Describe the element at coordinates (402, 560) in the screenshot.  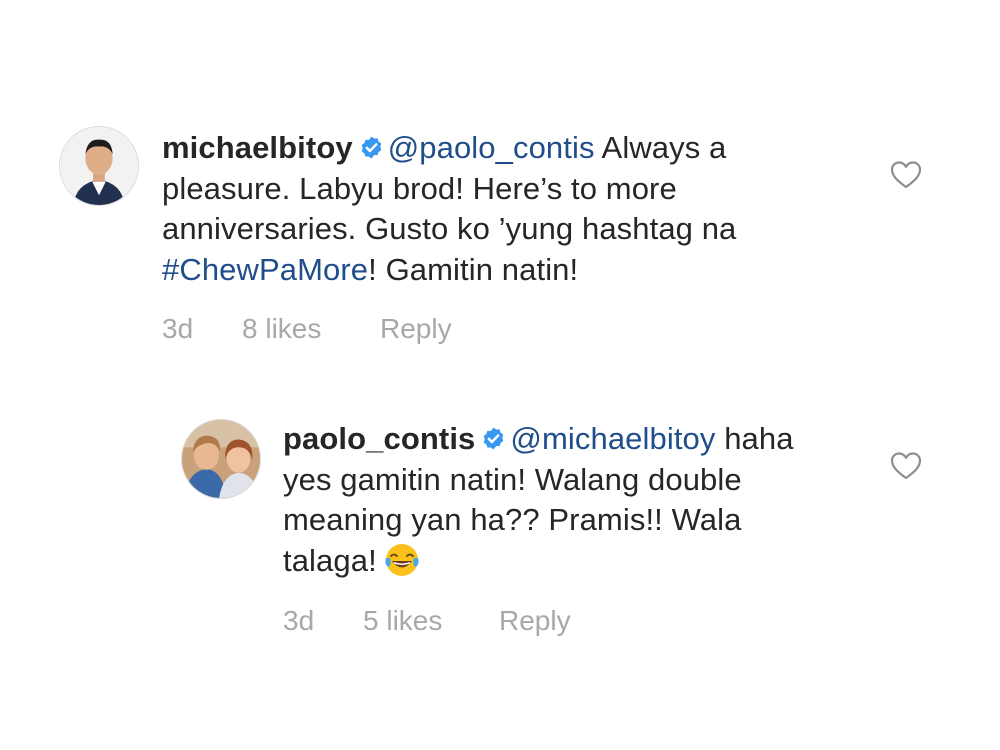
I see `face-with-tears-of-joy-icon` at that location.